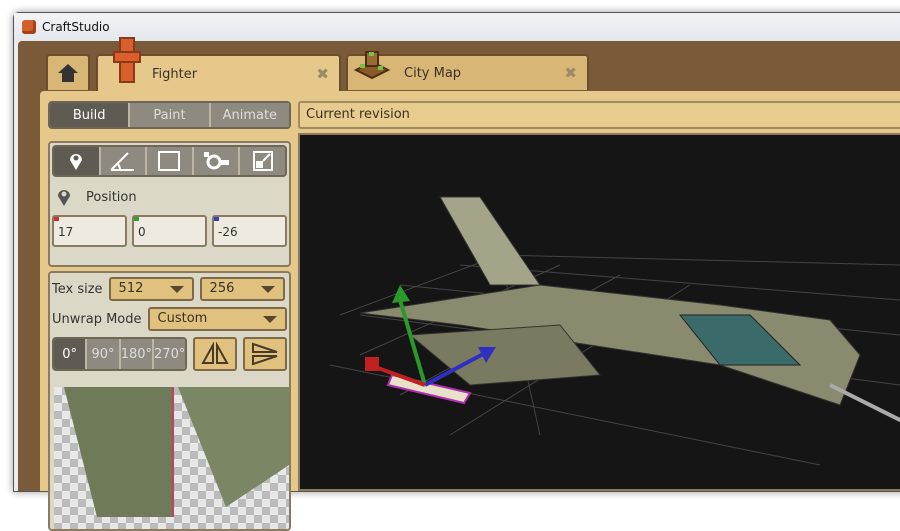 The width and height of the screenshot is (900, 531). Describe the element at coordinates (76, 27) in the screenshot. I see `window-title: CraftStudio` at that location.